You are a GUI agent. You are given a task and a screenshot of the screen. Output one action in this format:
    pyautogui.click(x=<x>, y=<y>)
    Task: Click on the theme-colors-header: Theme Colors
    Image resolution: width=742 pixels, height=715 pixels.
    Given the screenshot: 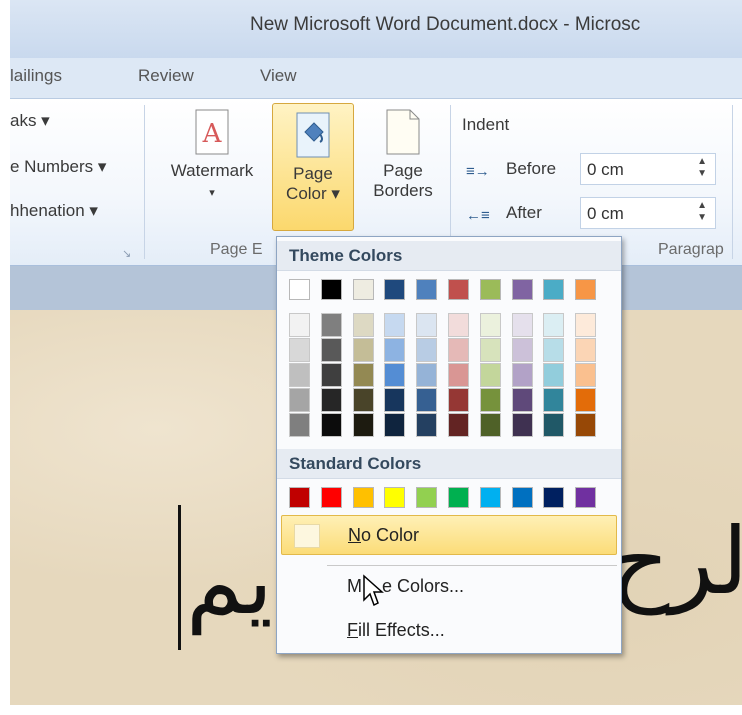 What is the action you would take?
    pyautogui.click(x=449, y=256)
    